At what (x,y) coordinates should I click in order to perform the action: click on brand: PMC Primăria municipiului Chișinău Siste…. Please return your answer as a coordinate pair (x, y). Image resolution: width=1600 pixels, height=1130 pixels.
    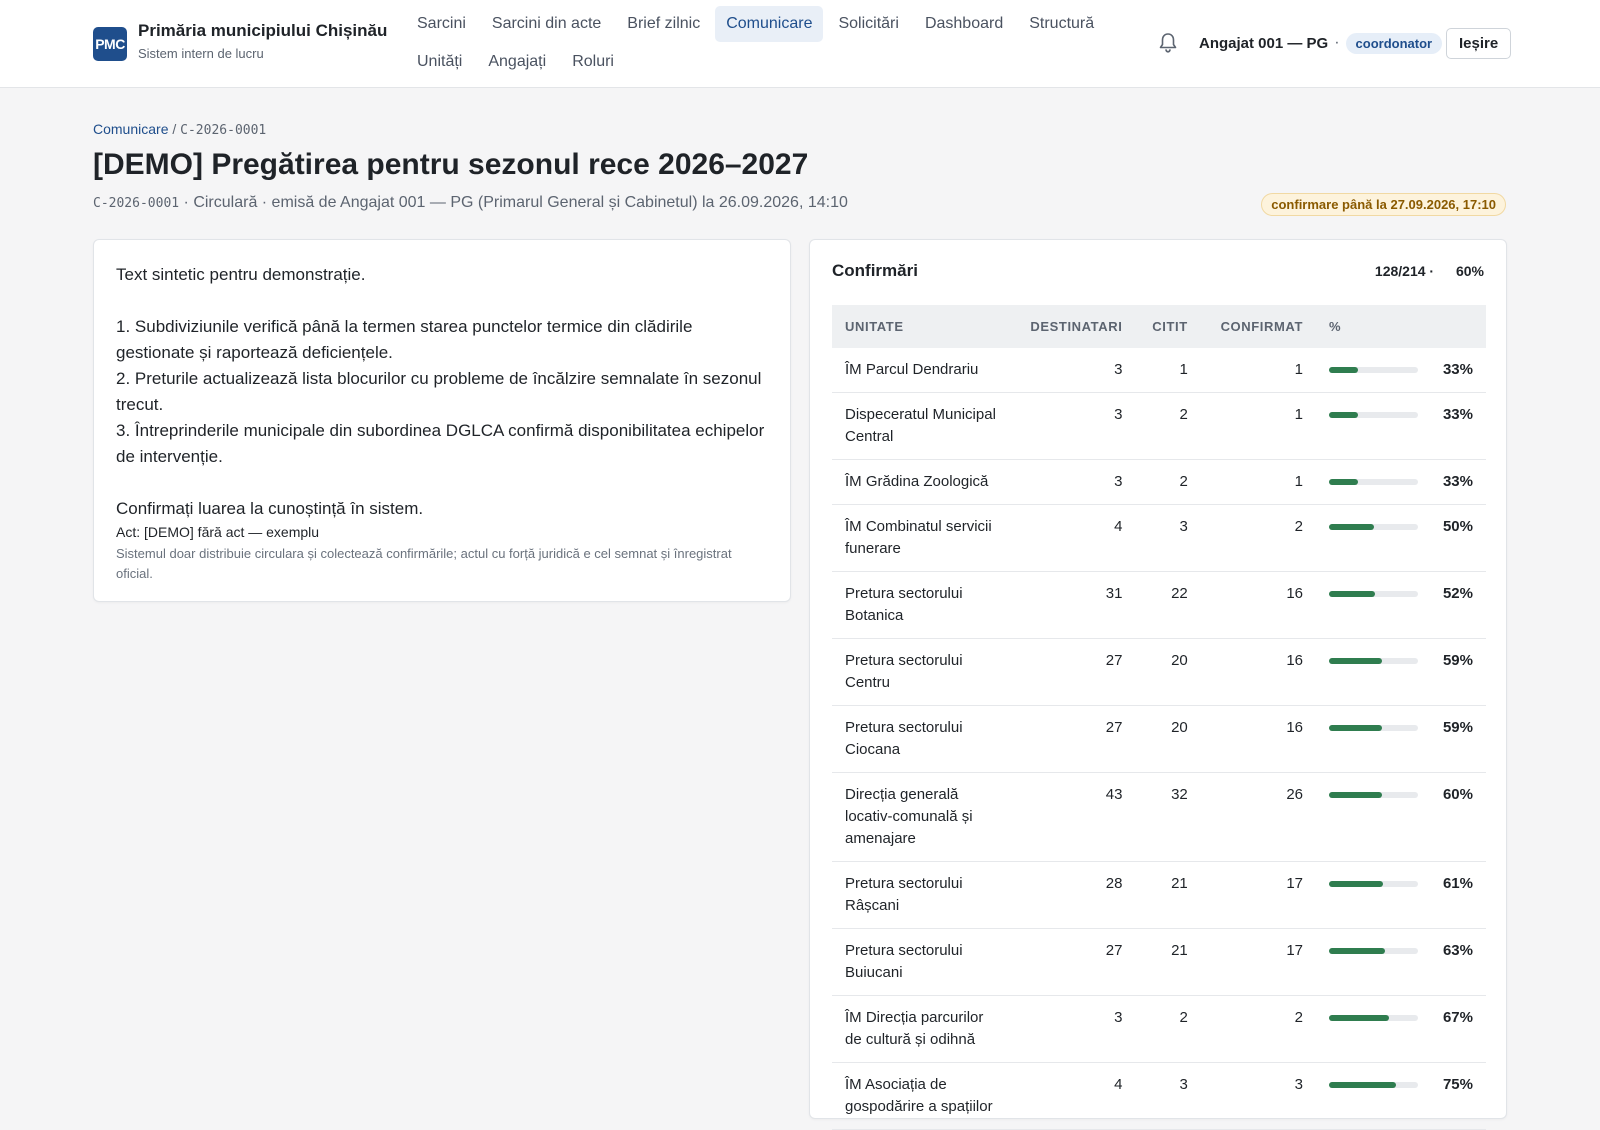
    Looking at the image, I should click on (240, 40).